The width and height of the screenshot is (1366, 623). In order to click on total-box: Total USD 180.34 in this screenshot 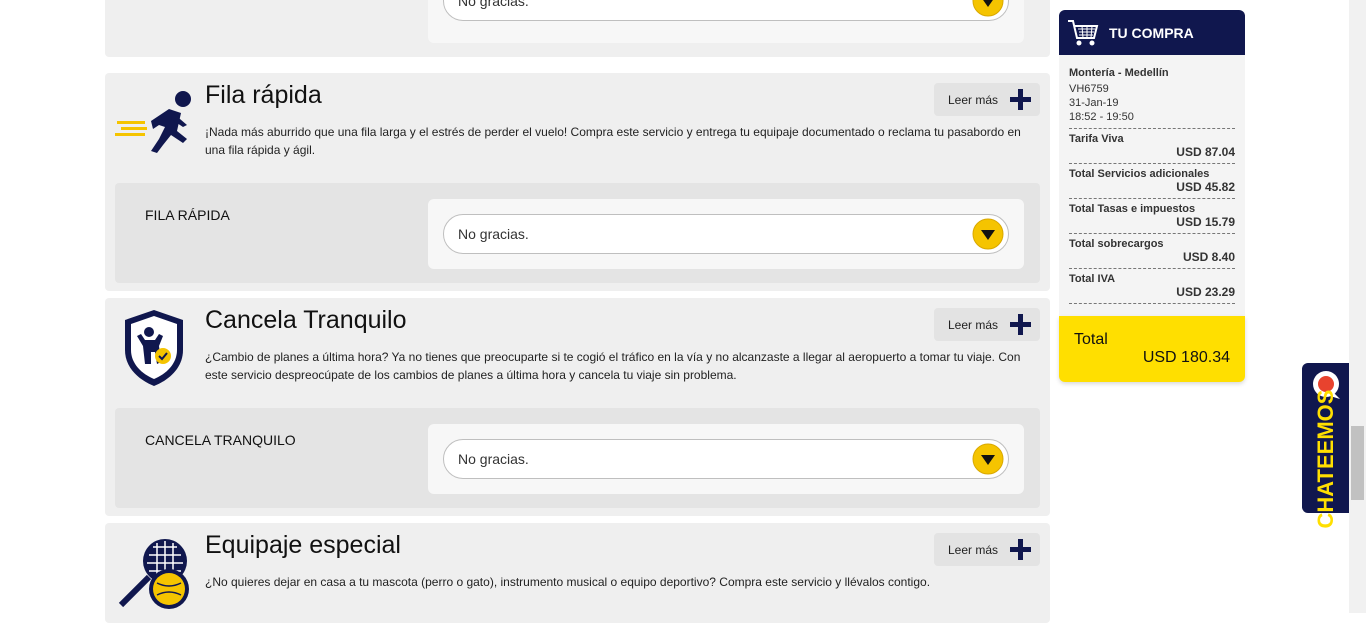, I will do `click(1152, 349)`.